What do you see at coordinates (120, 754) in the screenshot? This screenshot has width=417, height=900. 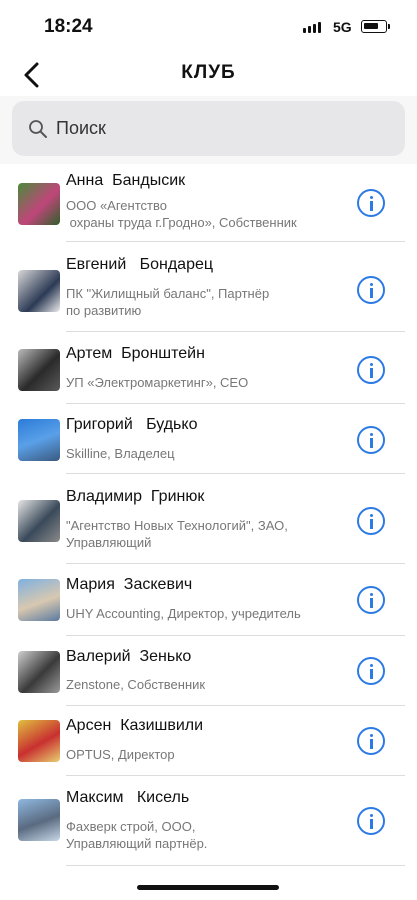 I see `member-subtitle: OPTUS, Директор` at bounding box center [120, 754].